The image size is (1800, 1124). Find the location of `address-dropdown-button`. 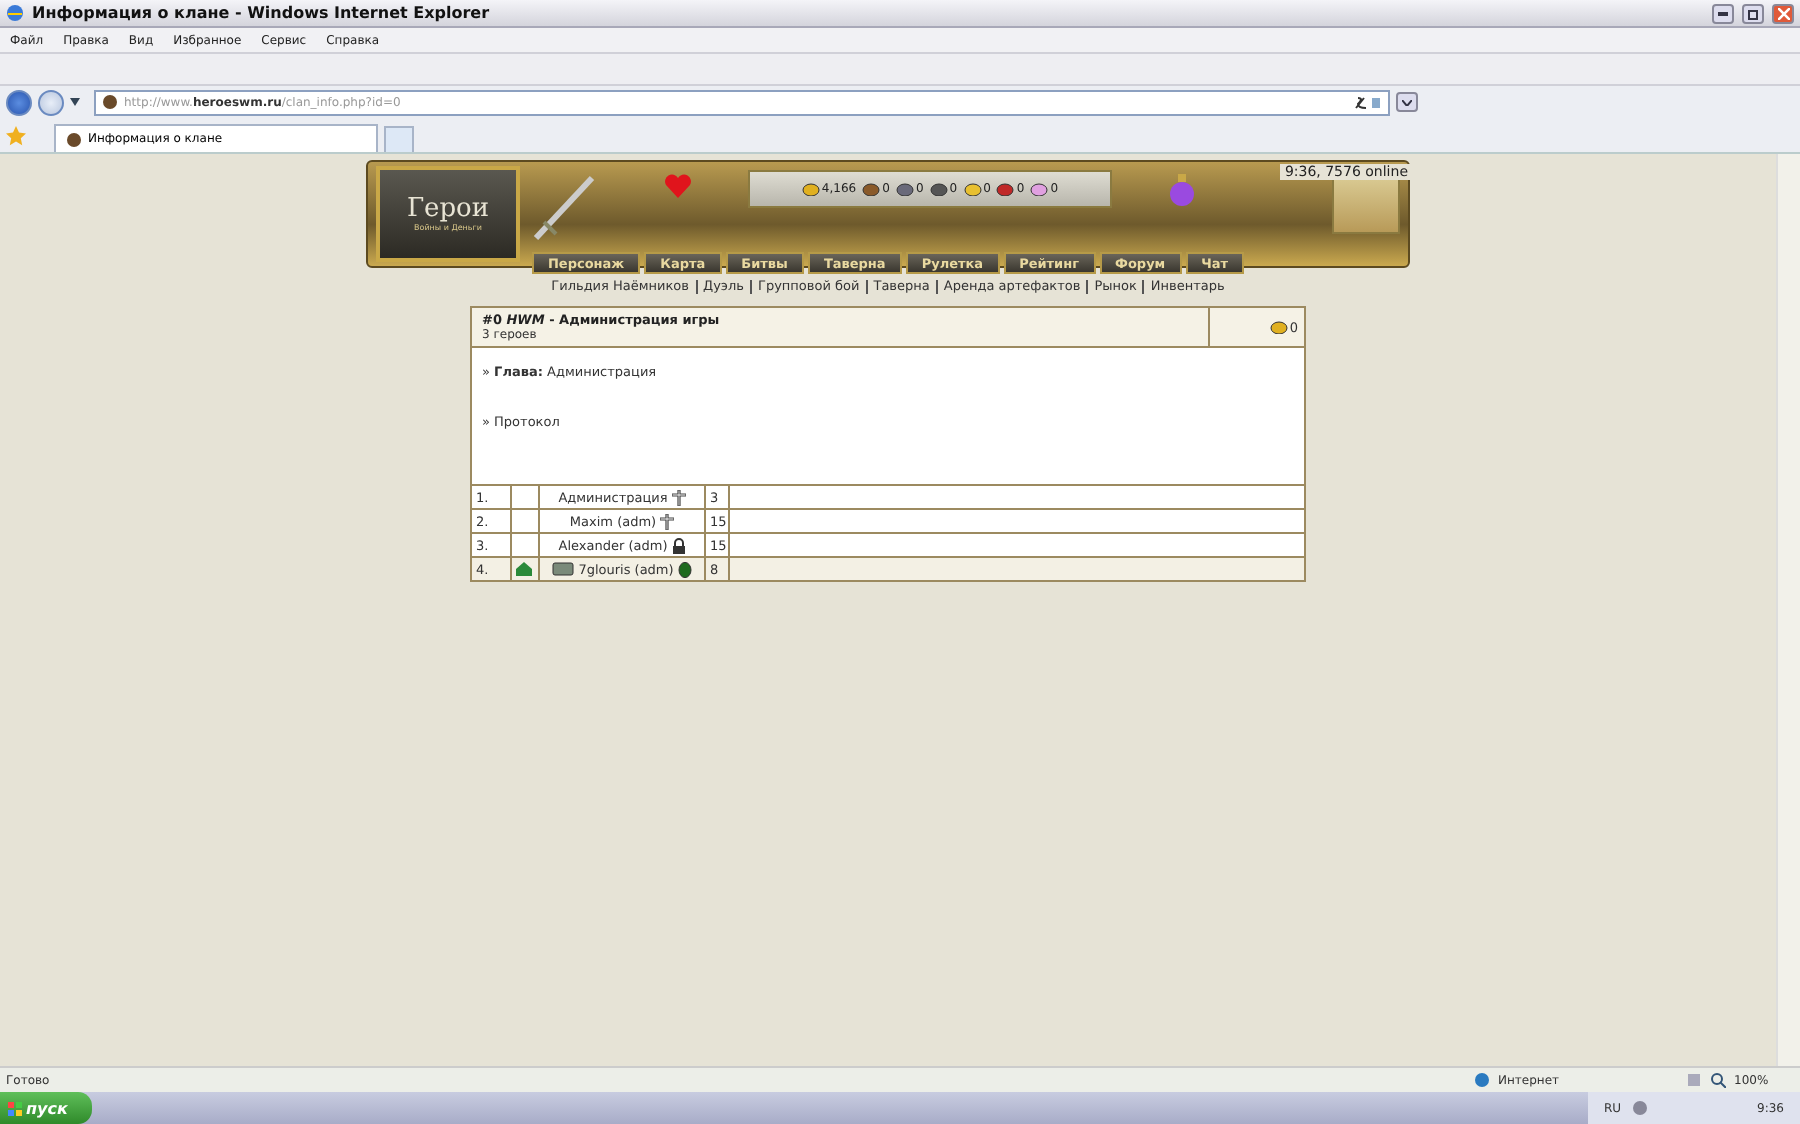

address-dropdown-button is located at coordinates (1407, 102).